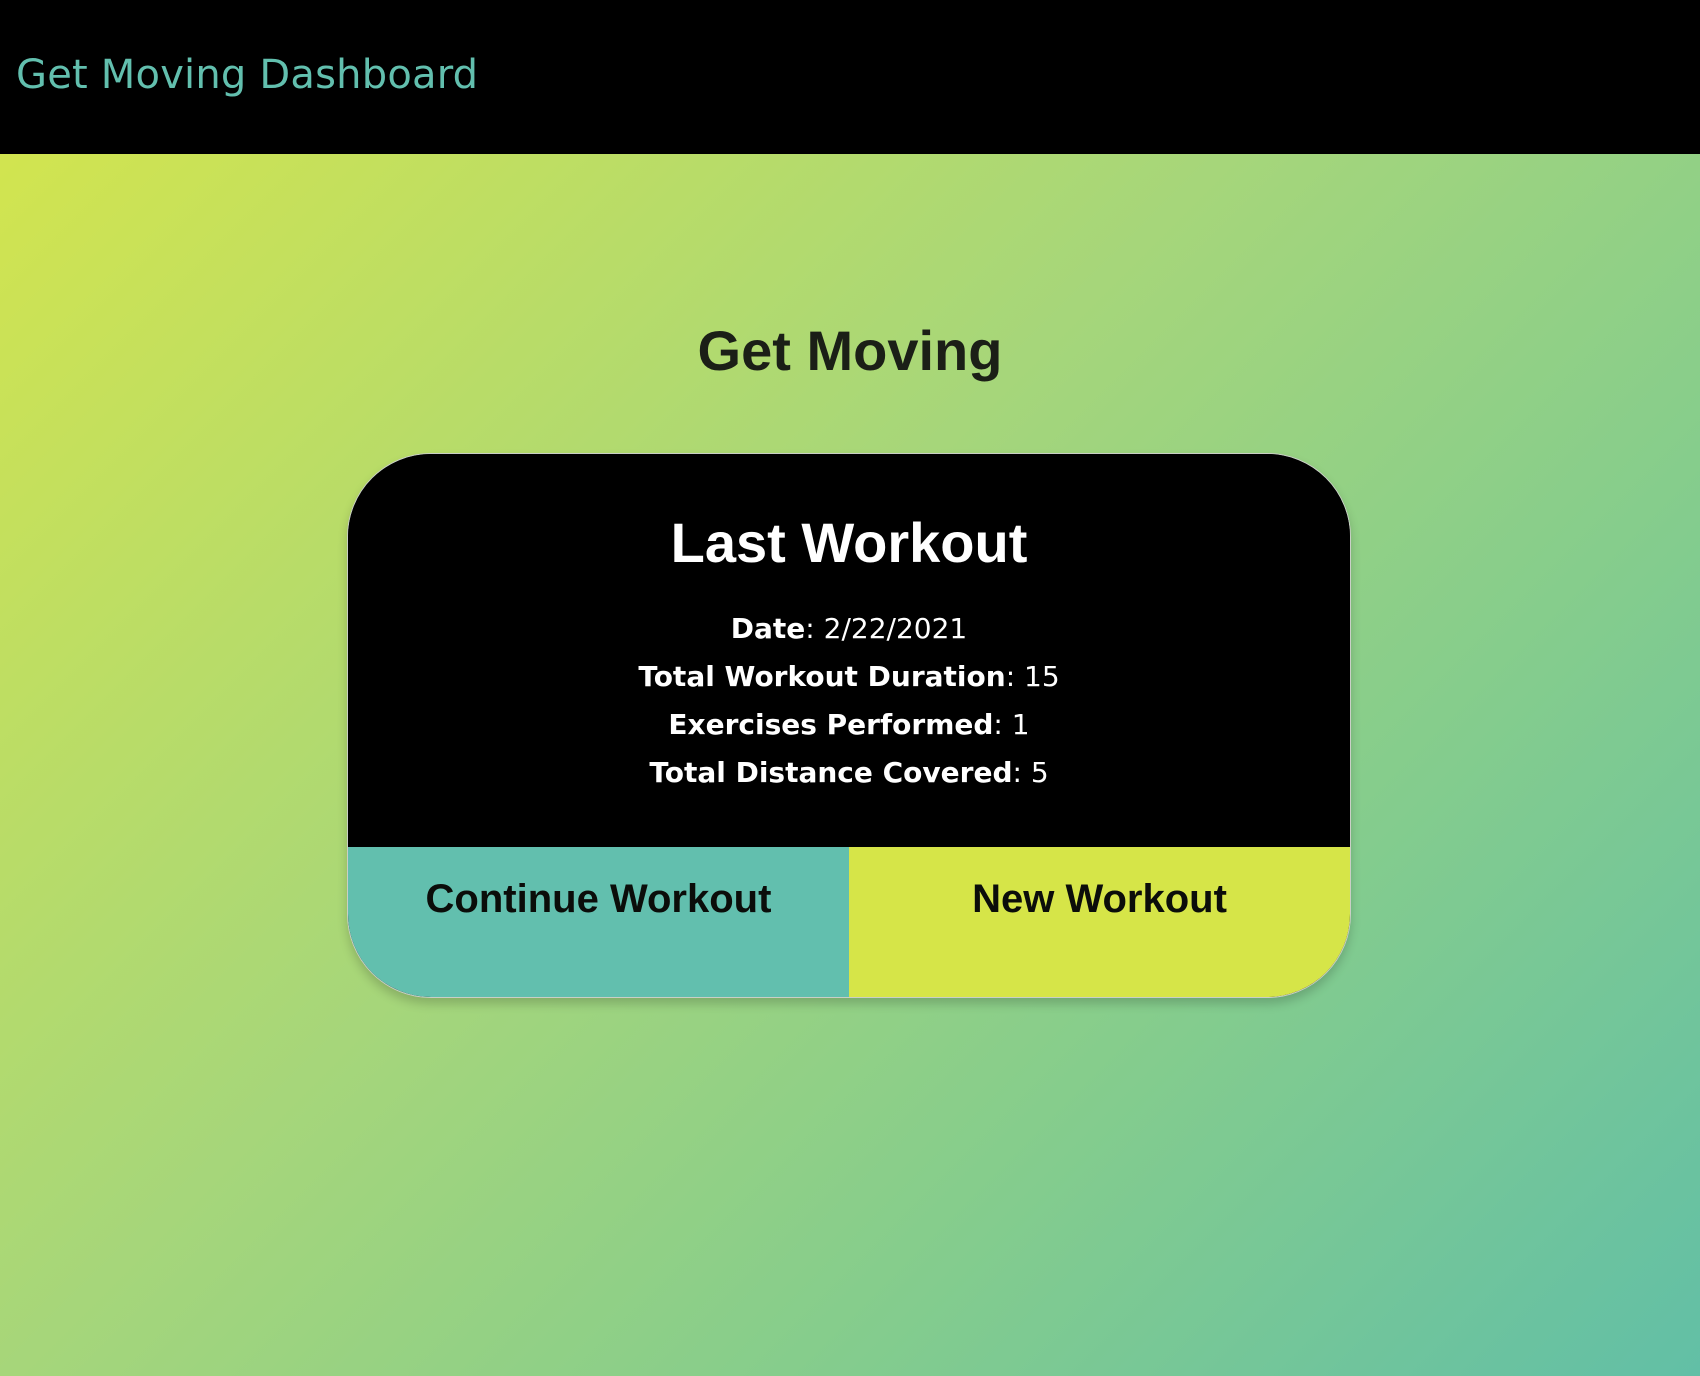  I want to click on stat-distance: Total Distance Covered: 5, so click(849, 773).